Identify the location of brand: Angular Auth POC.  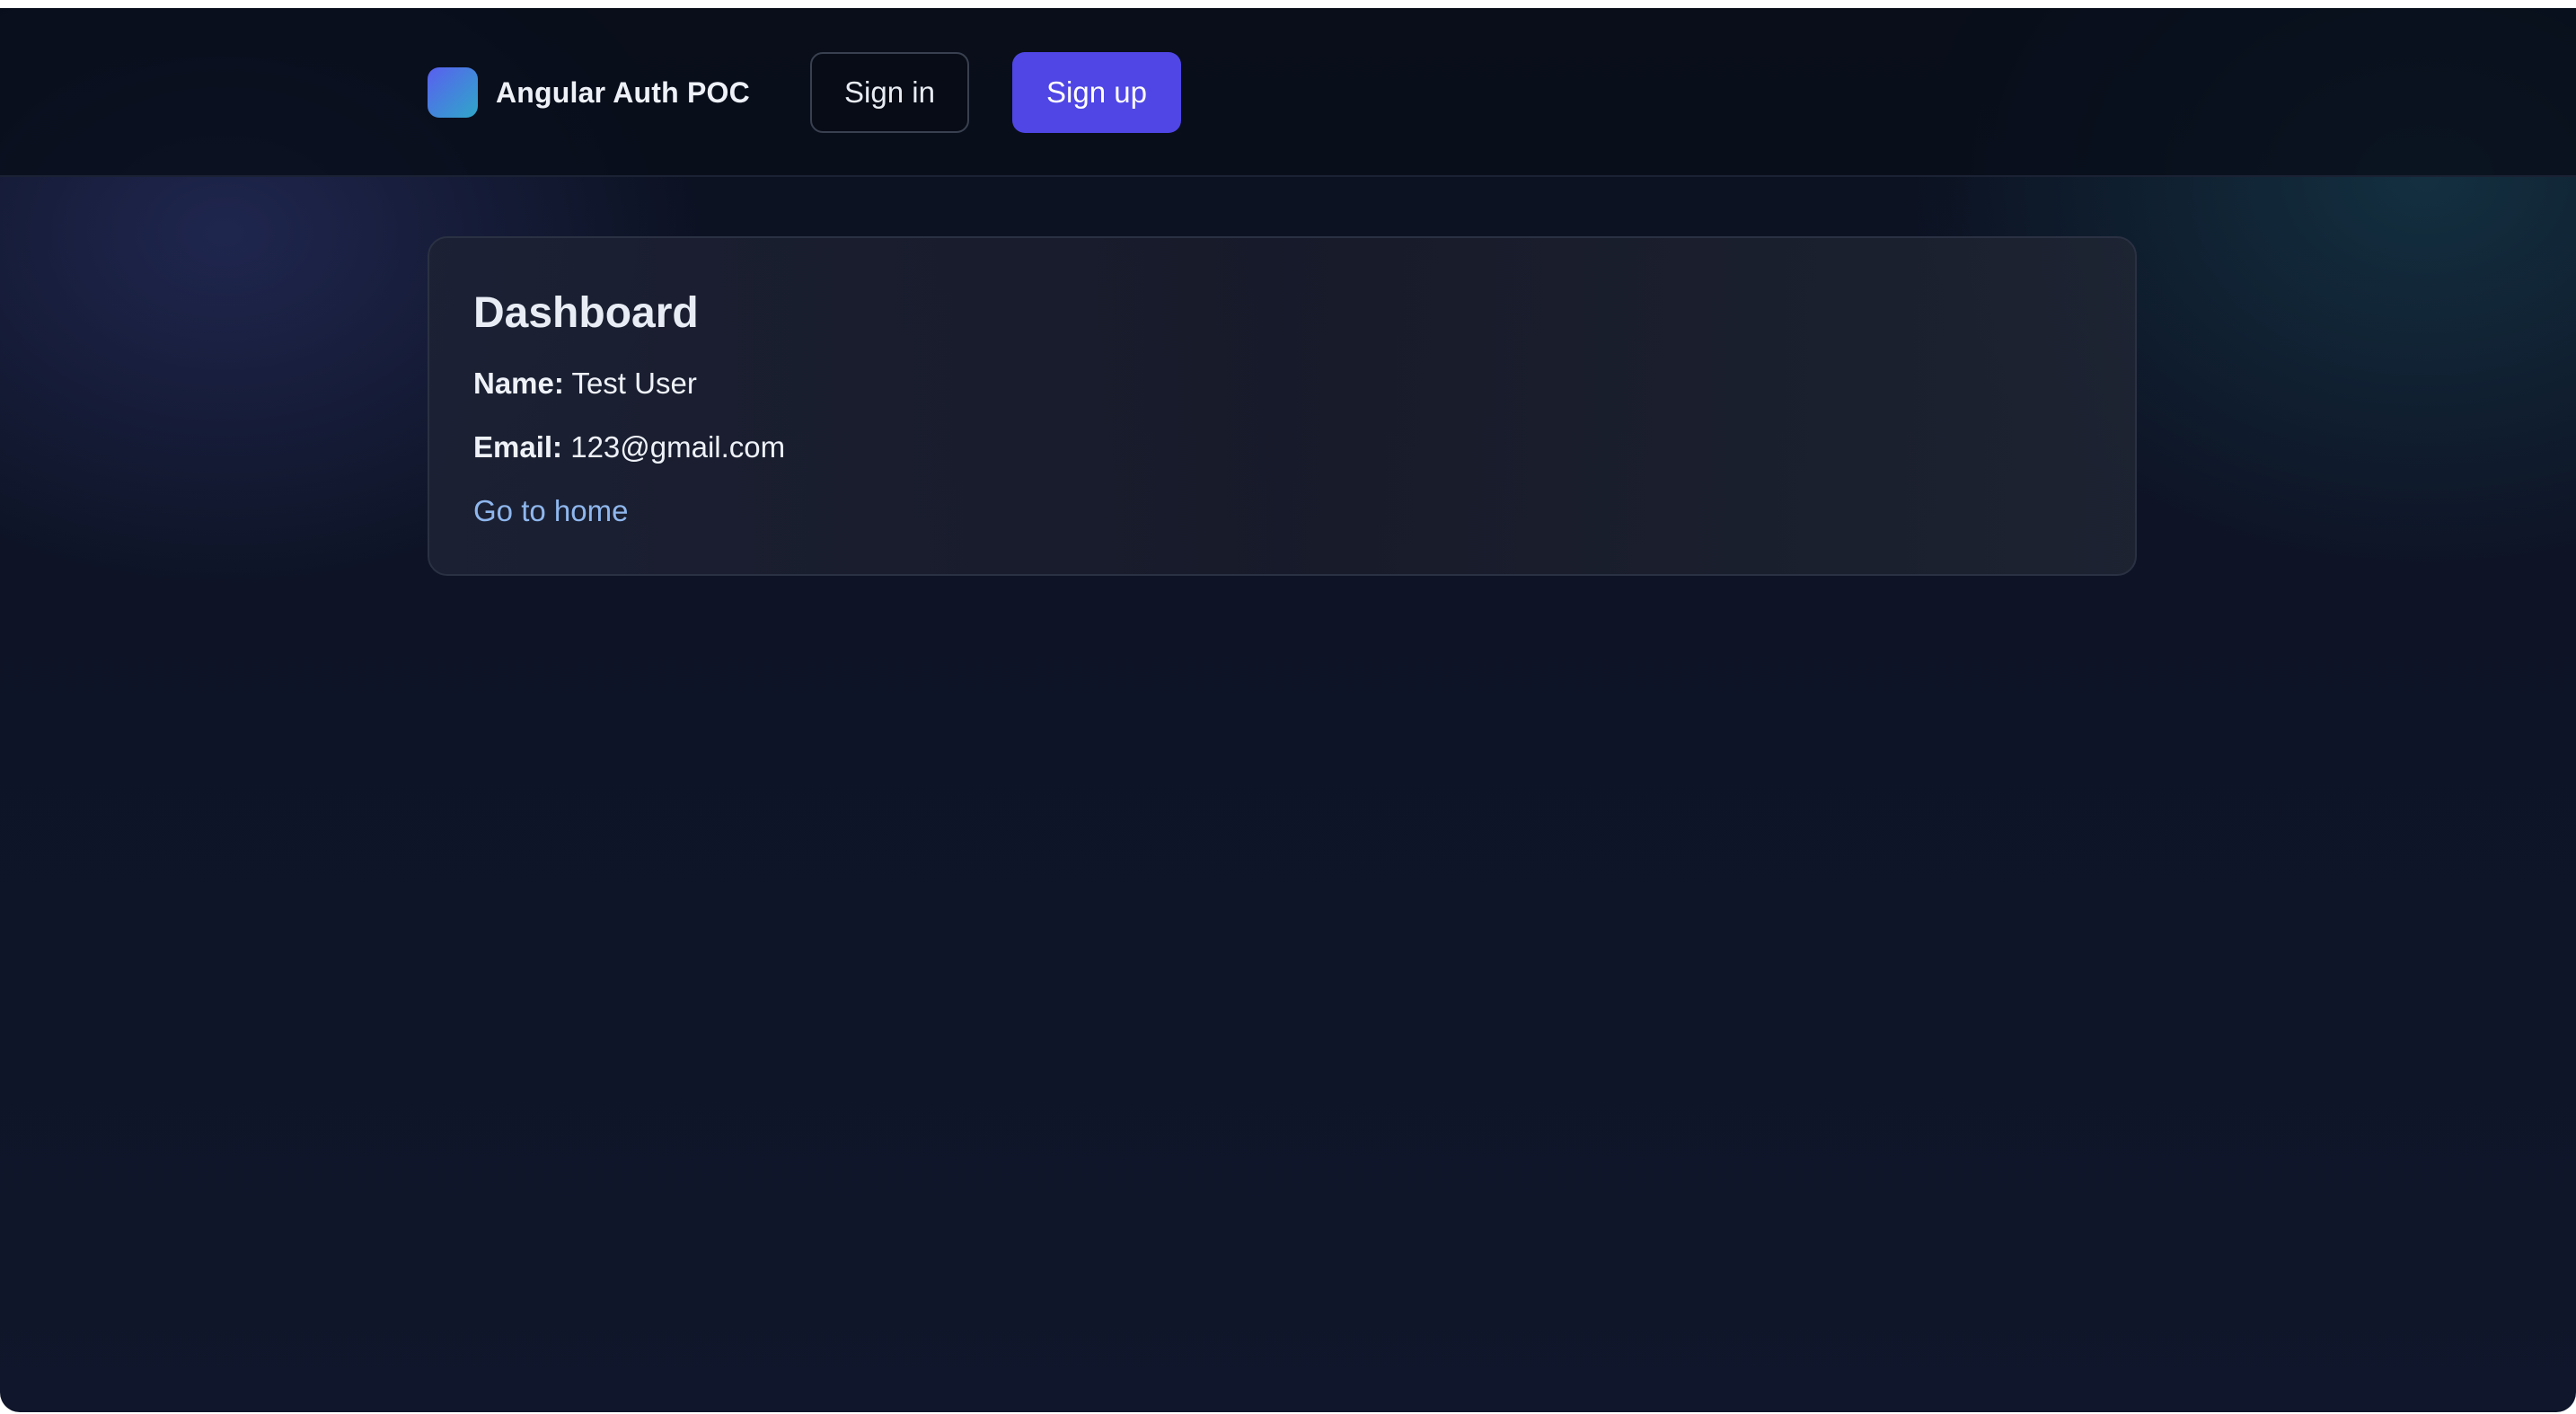
(589, 92).